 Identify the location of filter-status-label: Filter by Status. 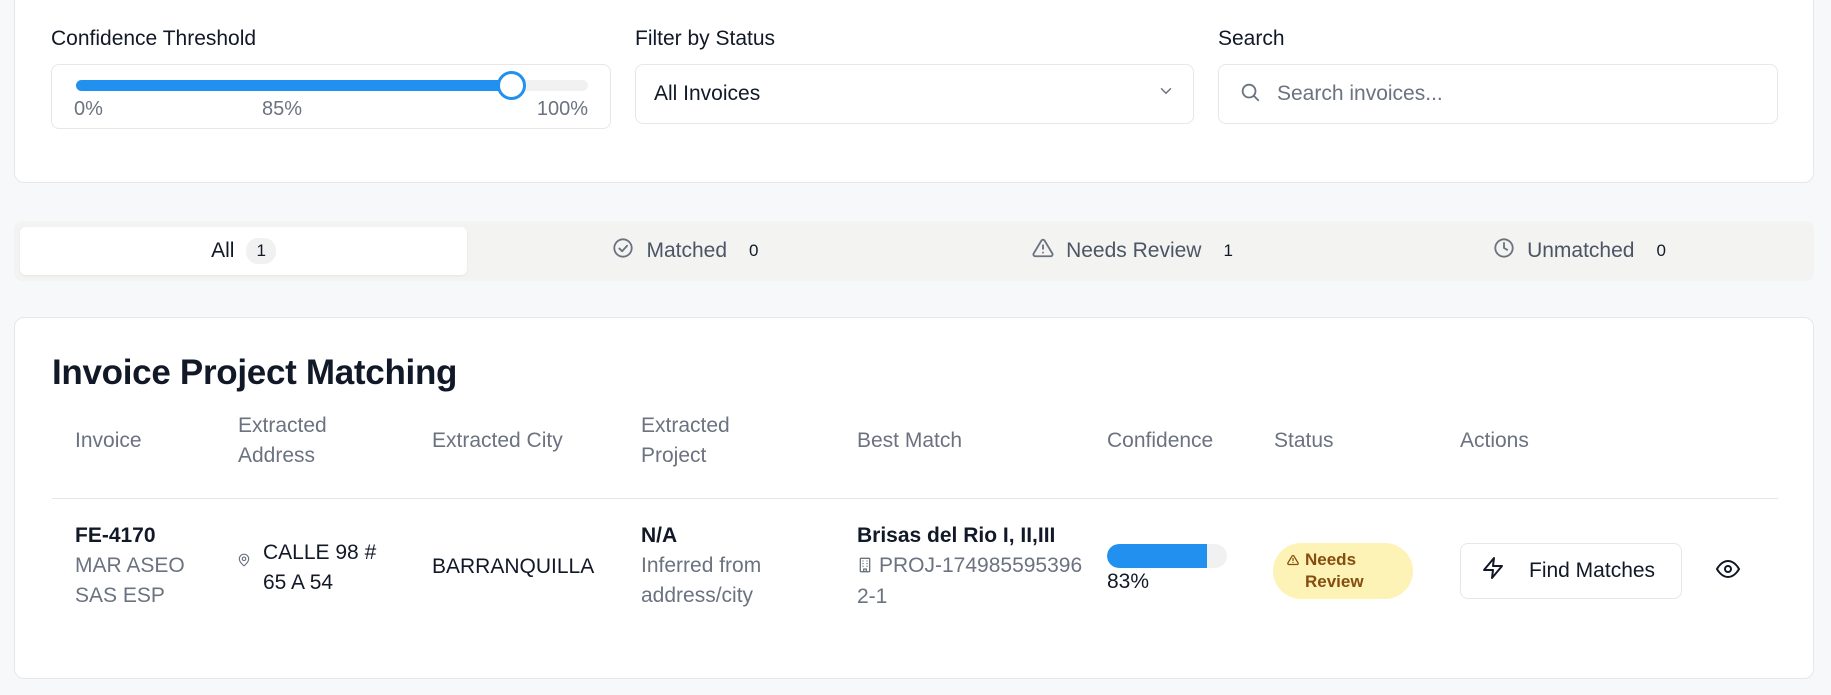
(705, 38).